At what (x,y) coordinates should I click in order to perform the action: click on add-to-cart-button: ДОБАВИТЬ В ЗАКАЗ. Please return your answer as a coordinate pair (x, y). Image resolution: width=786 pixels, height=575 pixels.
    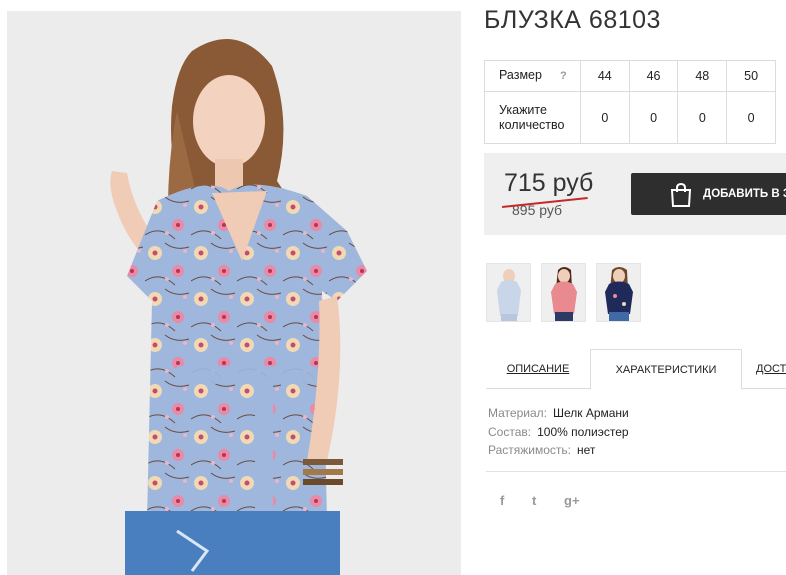
    Looking at the image, I should click on (708, 194).